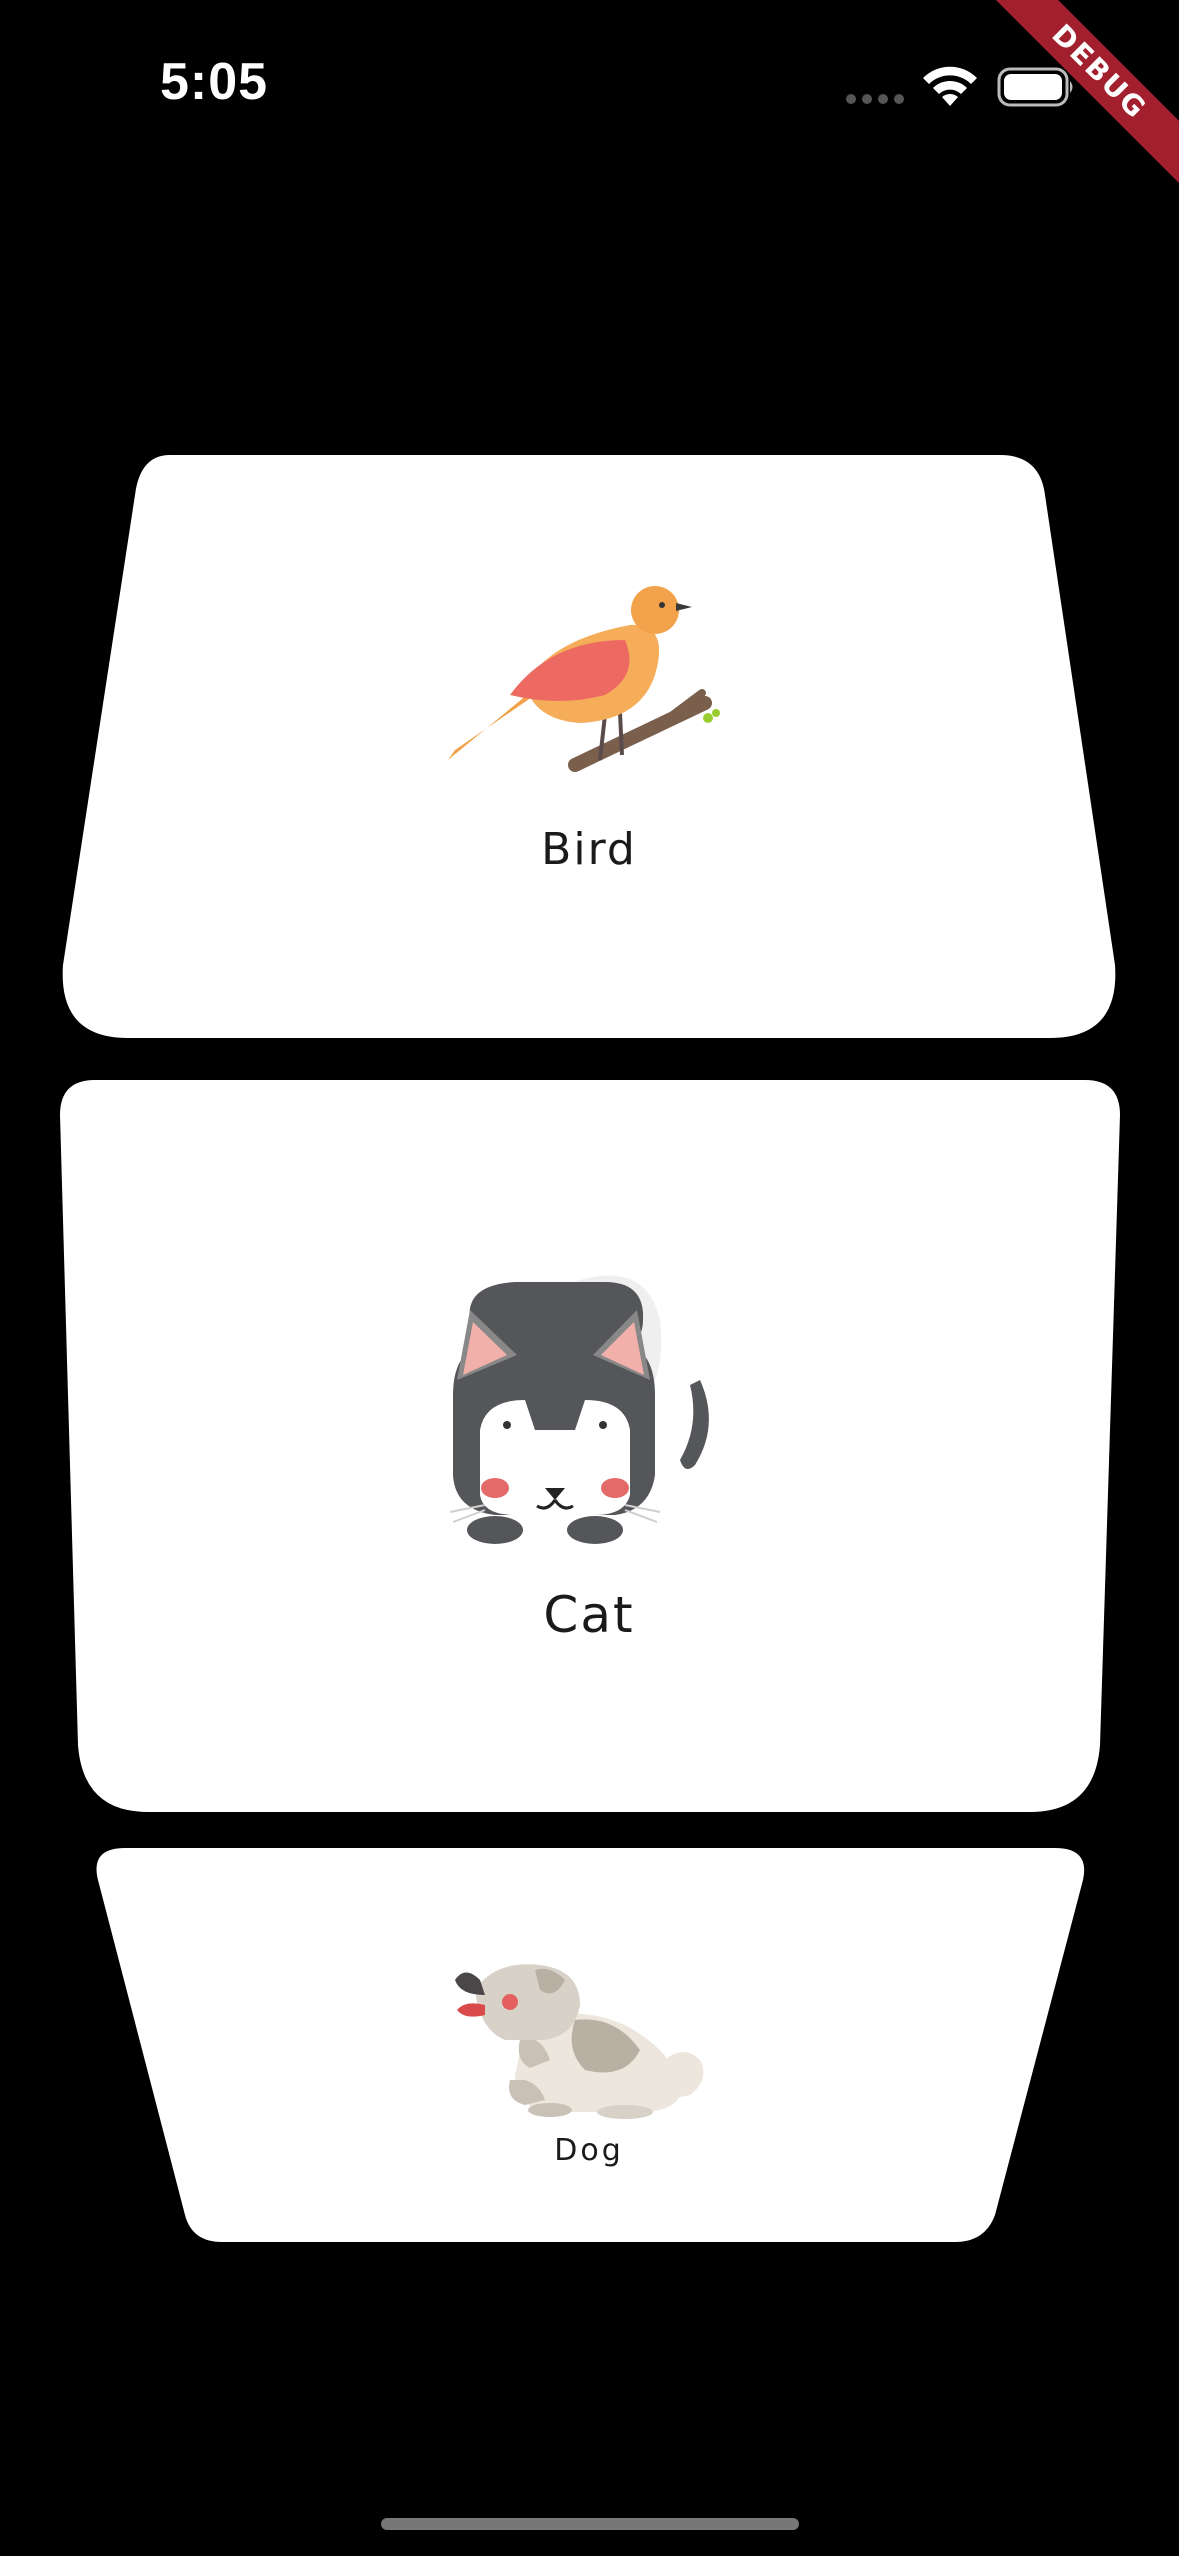 This screenshot has height=2556, width=1179. I want to click on dog-icon, so click(579, 2041).